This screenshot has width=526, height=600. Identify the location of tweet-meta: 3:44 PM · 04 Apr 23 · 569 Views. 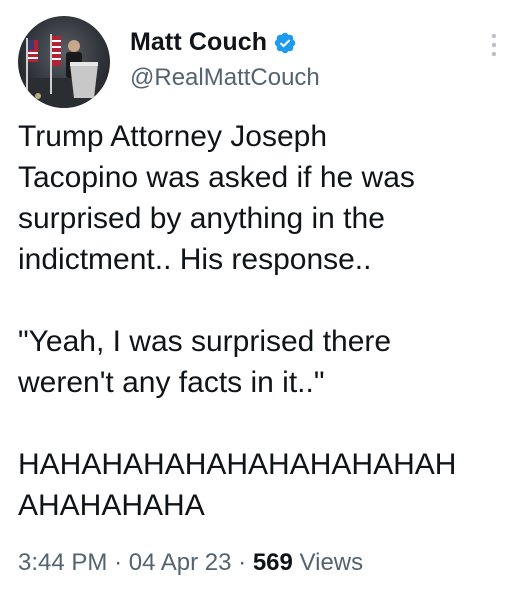
(190, 563).